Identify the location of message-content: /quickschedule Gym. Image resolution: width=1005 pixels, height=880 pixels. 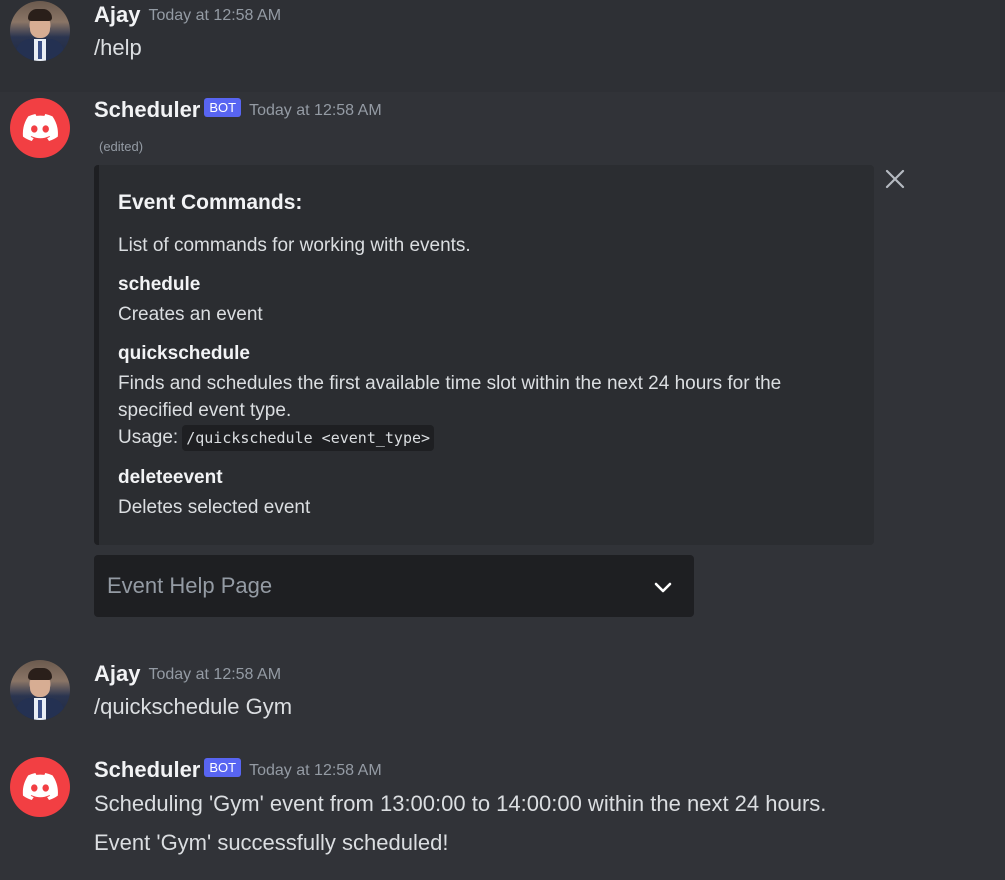
(193, 706).